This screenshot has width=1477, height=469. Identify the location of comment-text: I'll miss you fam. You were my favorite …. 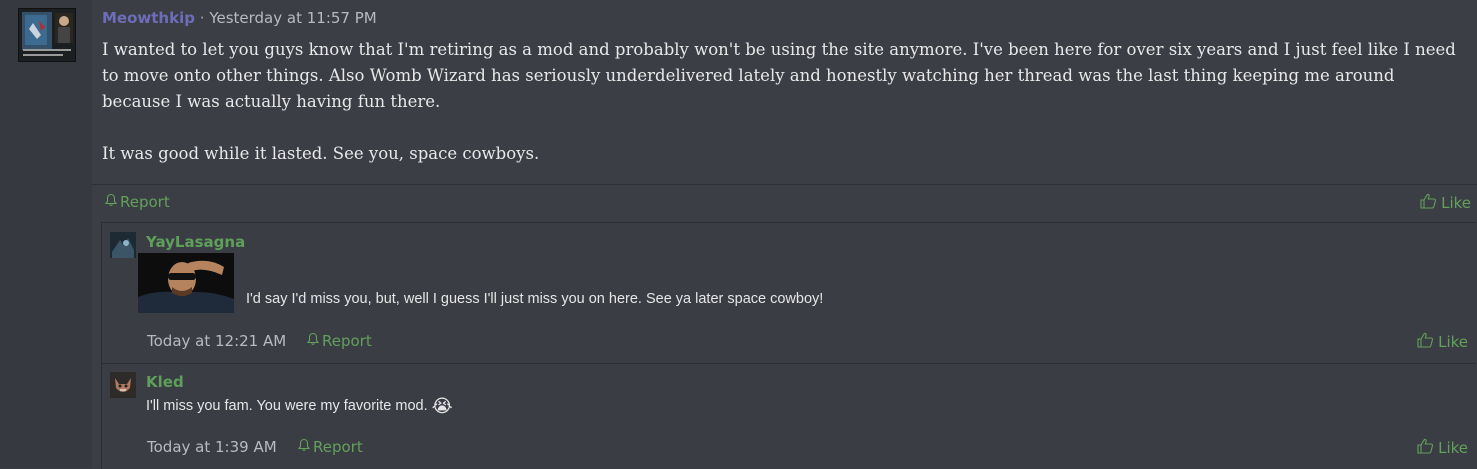
(287, 406).